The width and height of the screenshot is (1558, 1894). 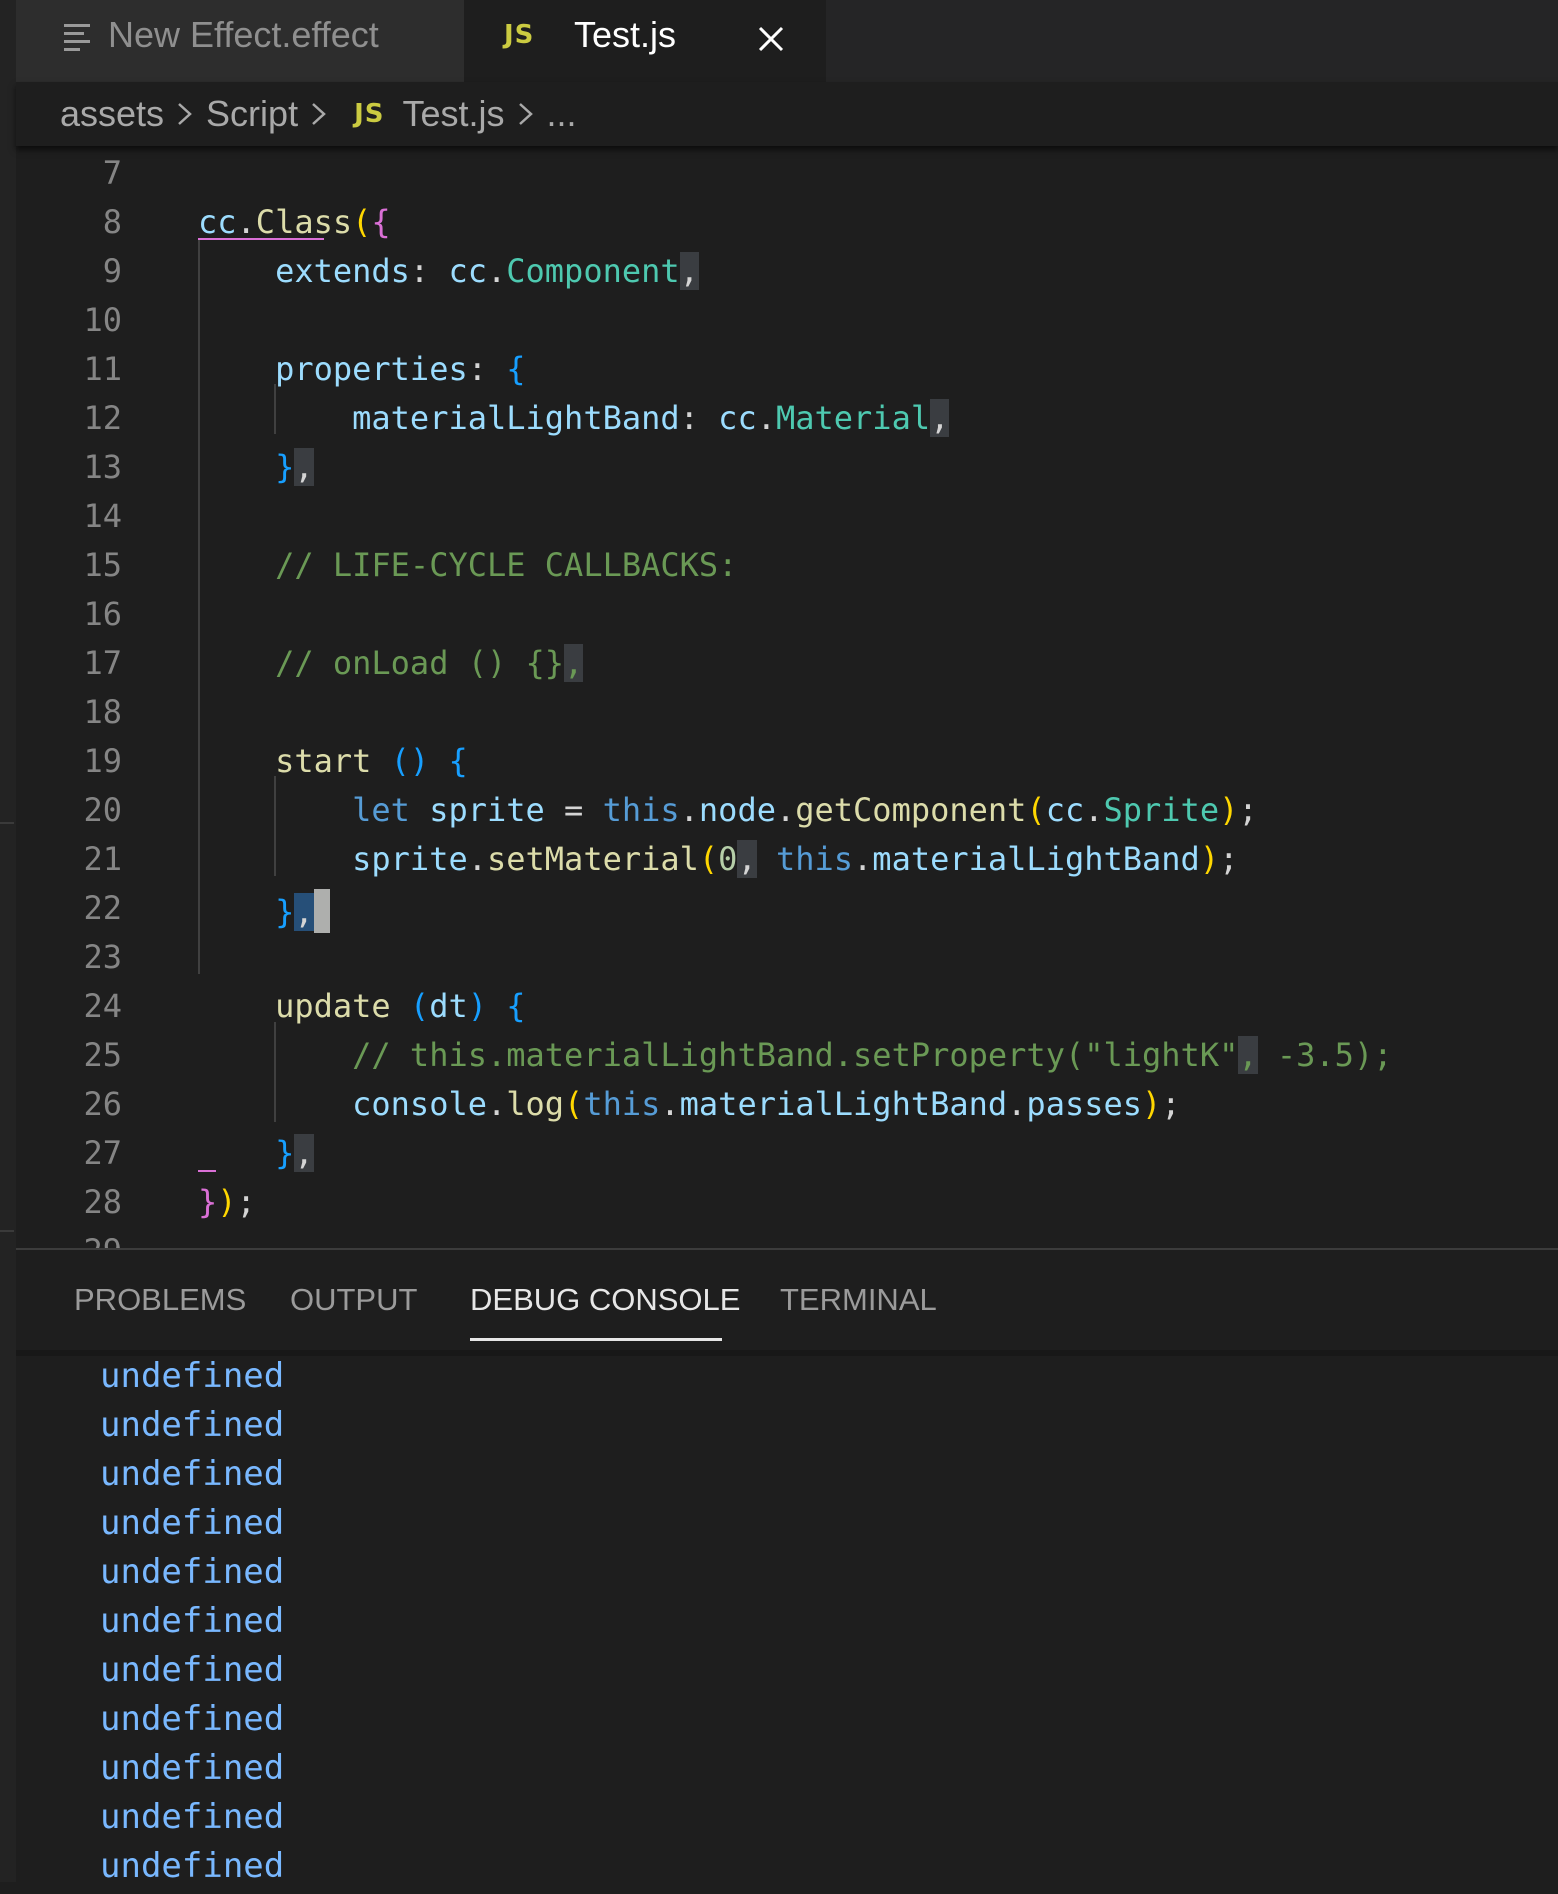 What do you see at coordinates (787, 170) in the screenshot?
I see `code-line: 7` at bounding box center [787, 170].